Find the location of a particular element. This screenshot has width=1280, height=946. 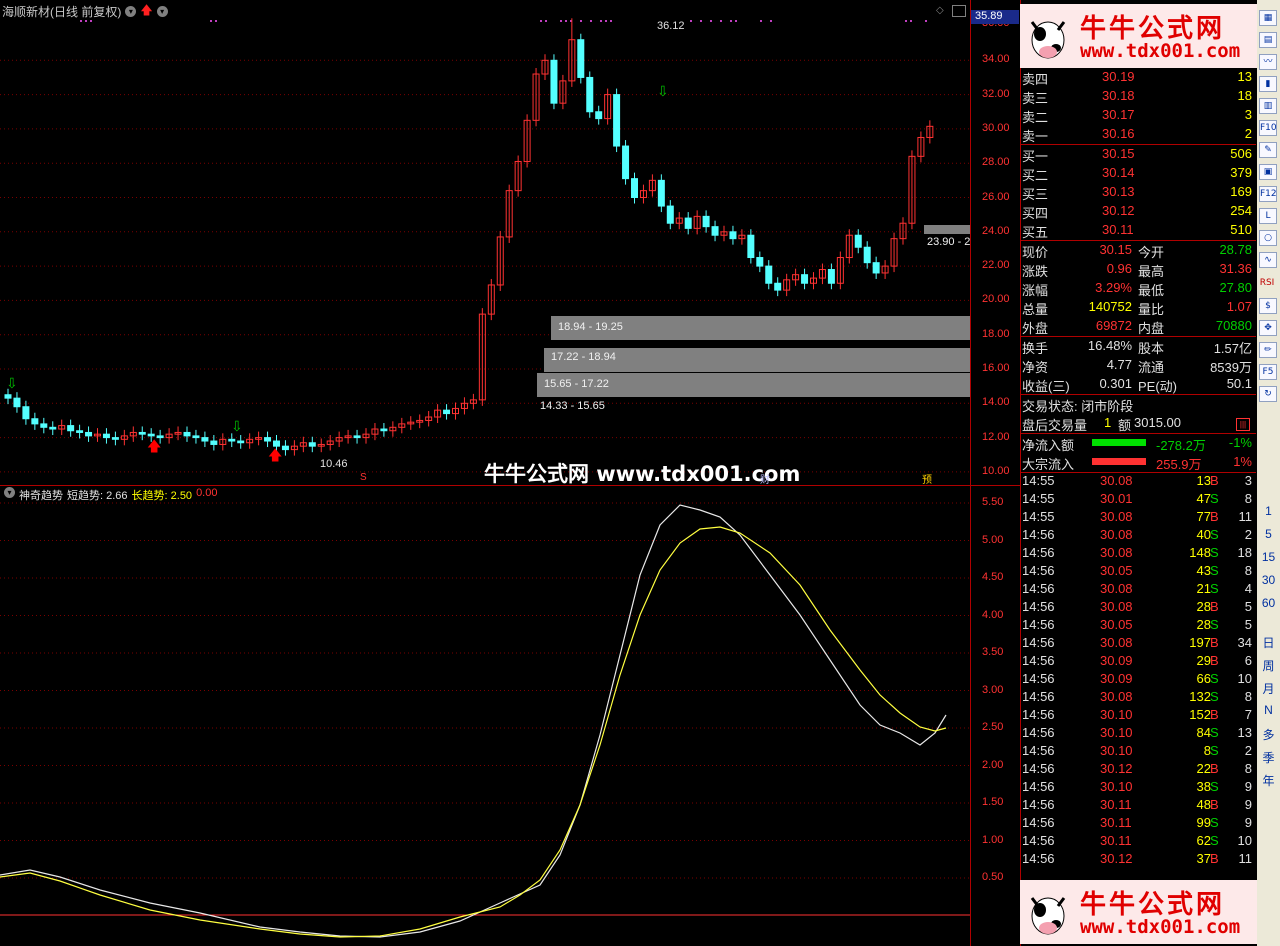

indicator-name: 神奇趋势 is located at coordinates (41, 496).